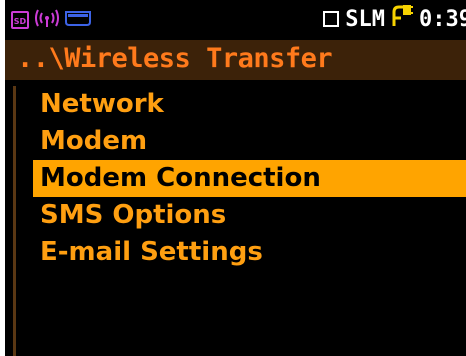 This screenshot has width=466, height=356. I want to click on menu-item-modem: Modem, so click(249, 141).